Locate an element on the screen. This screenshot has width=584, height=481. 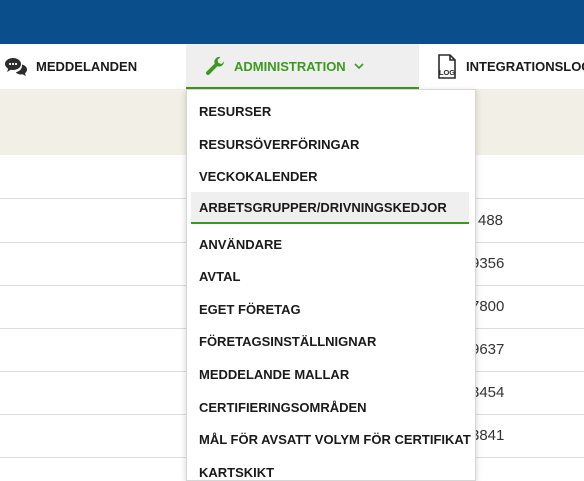
nav-integration-log: LOG INTEGRATIONSLOG is located at coordinates (510, 66).